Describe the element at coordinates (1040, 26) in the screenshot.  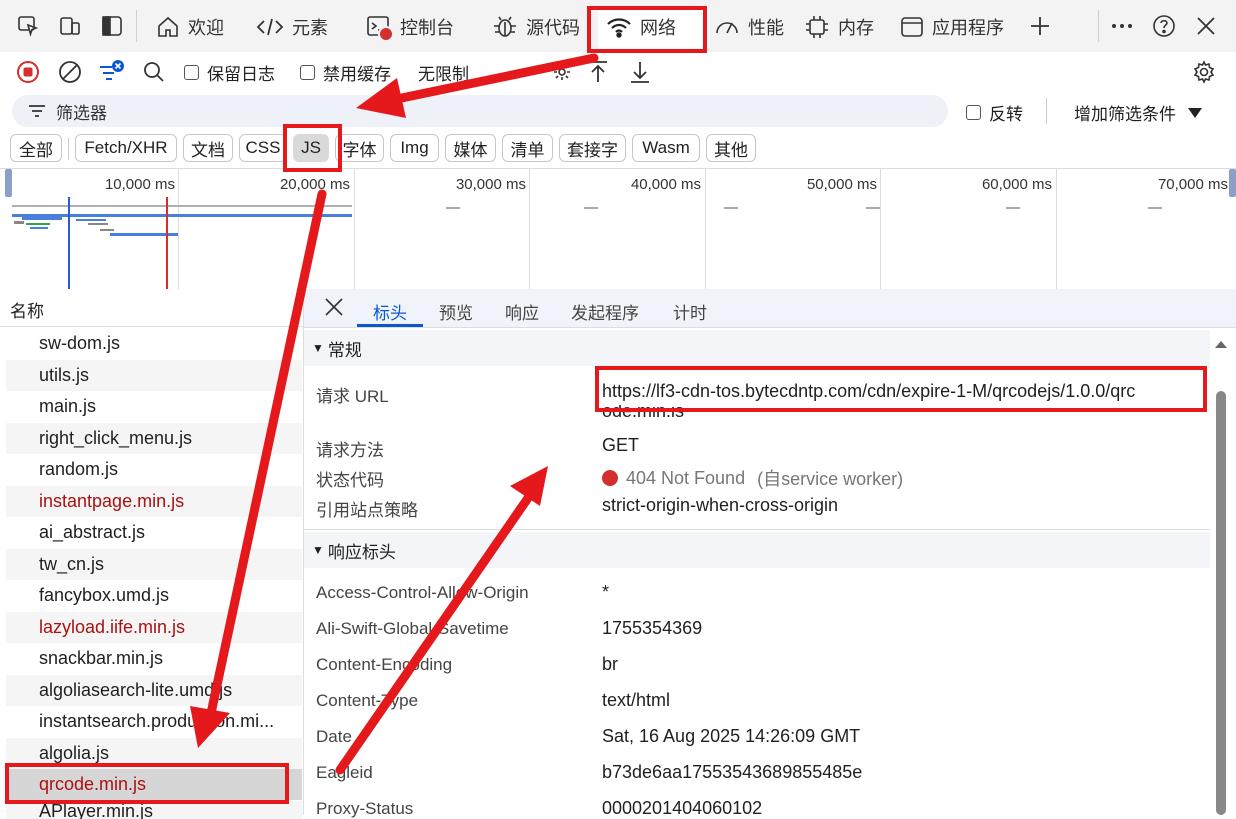
I see `add-tab-icon` at that location.